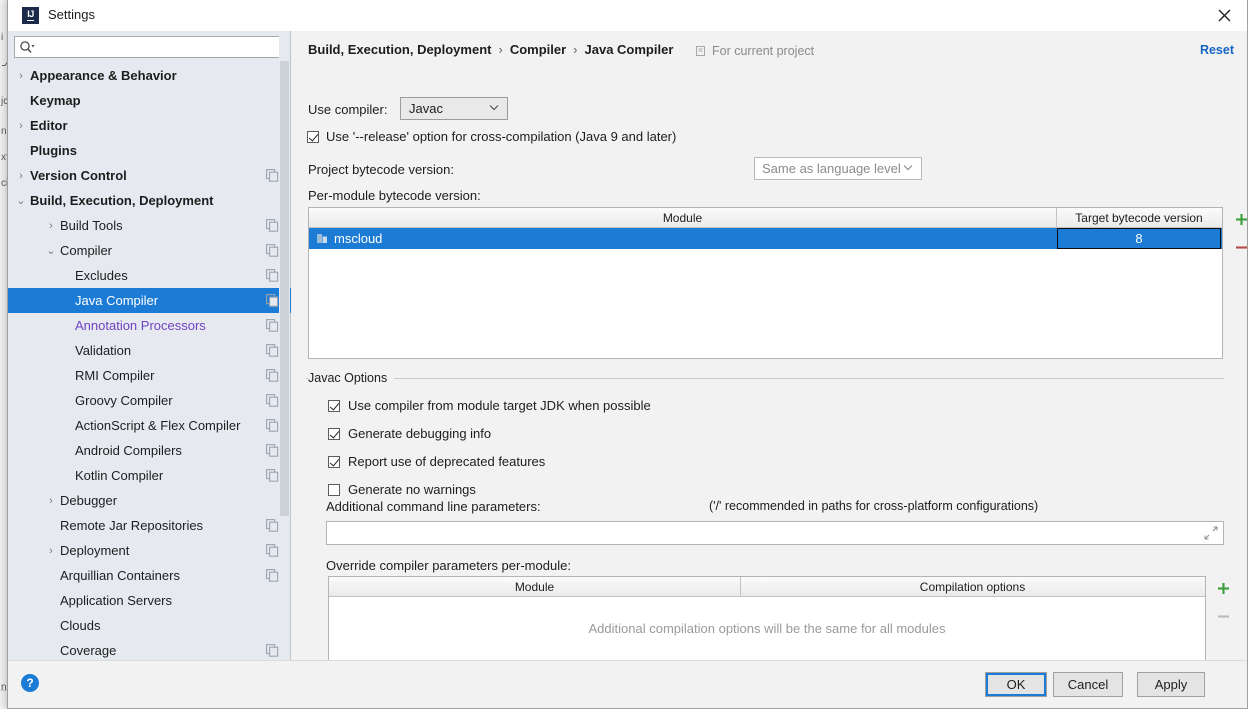 The width and height of the screenshot is (1248, 709). What do you see at coordinates (149, 100) in the screenshot?
I see `sidebar-item-keymap: Keymap` at bounding box center [149, 100].